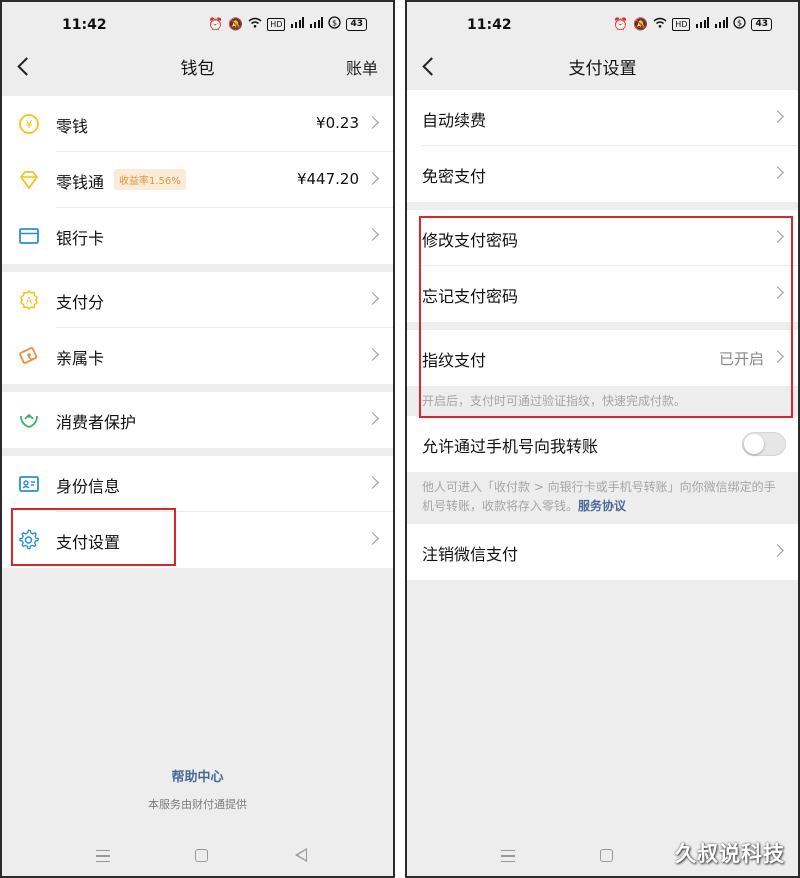  I want to click on settings-item-label: 忘记支付密码, so click(470, 296).